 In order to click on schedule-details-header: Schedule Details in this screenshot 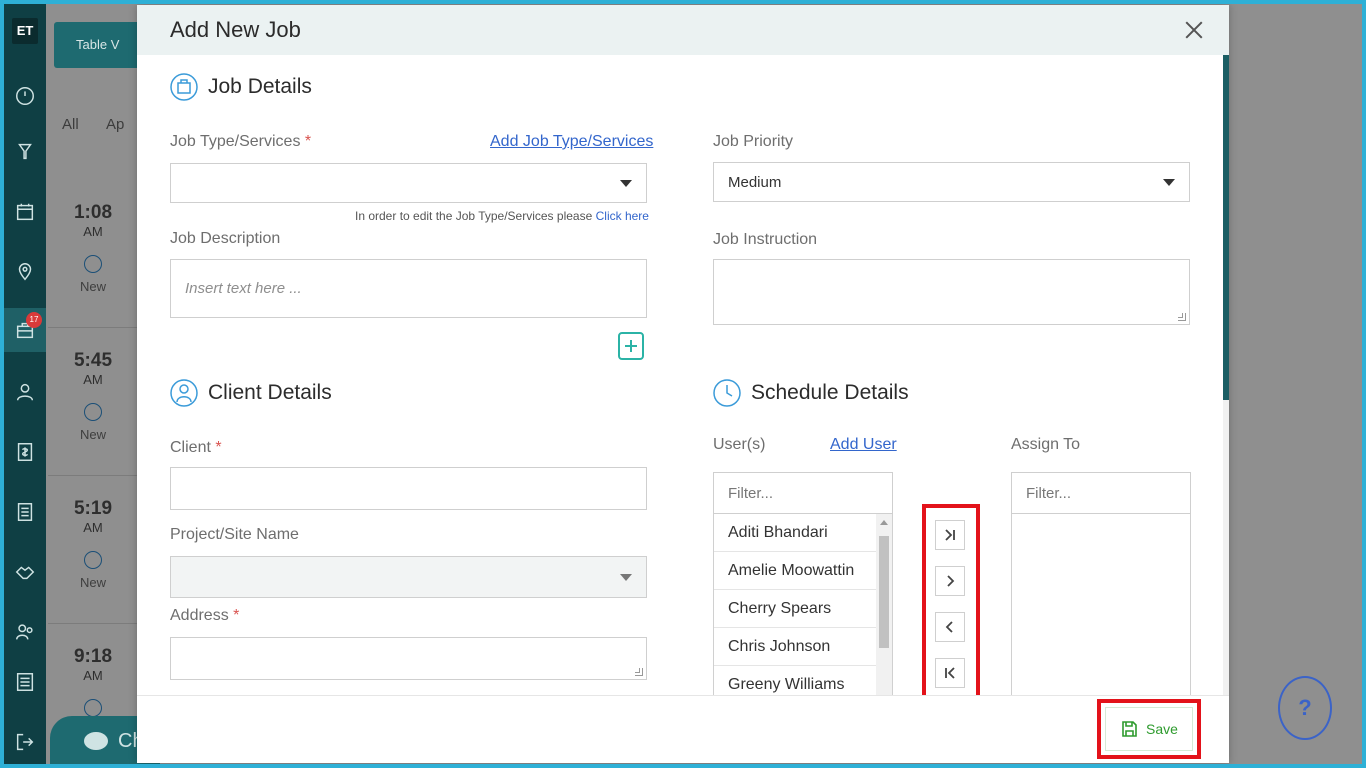, I will do `click(811, 393)`.